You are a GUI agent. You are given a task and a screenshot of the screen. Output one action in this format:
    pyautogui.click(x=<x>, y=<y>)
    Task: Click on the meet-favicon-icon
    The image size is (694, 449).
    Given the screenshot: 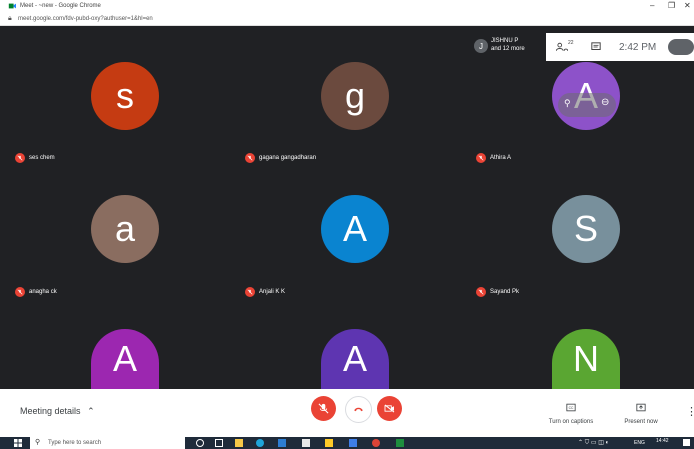 What is the action you would take?
    pyautogui.click(x=12, y=6)
    